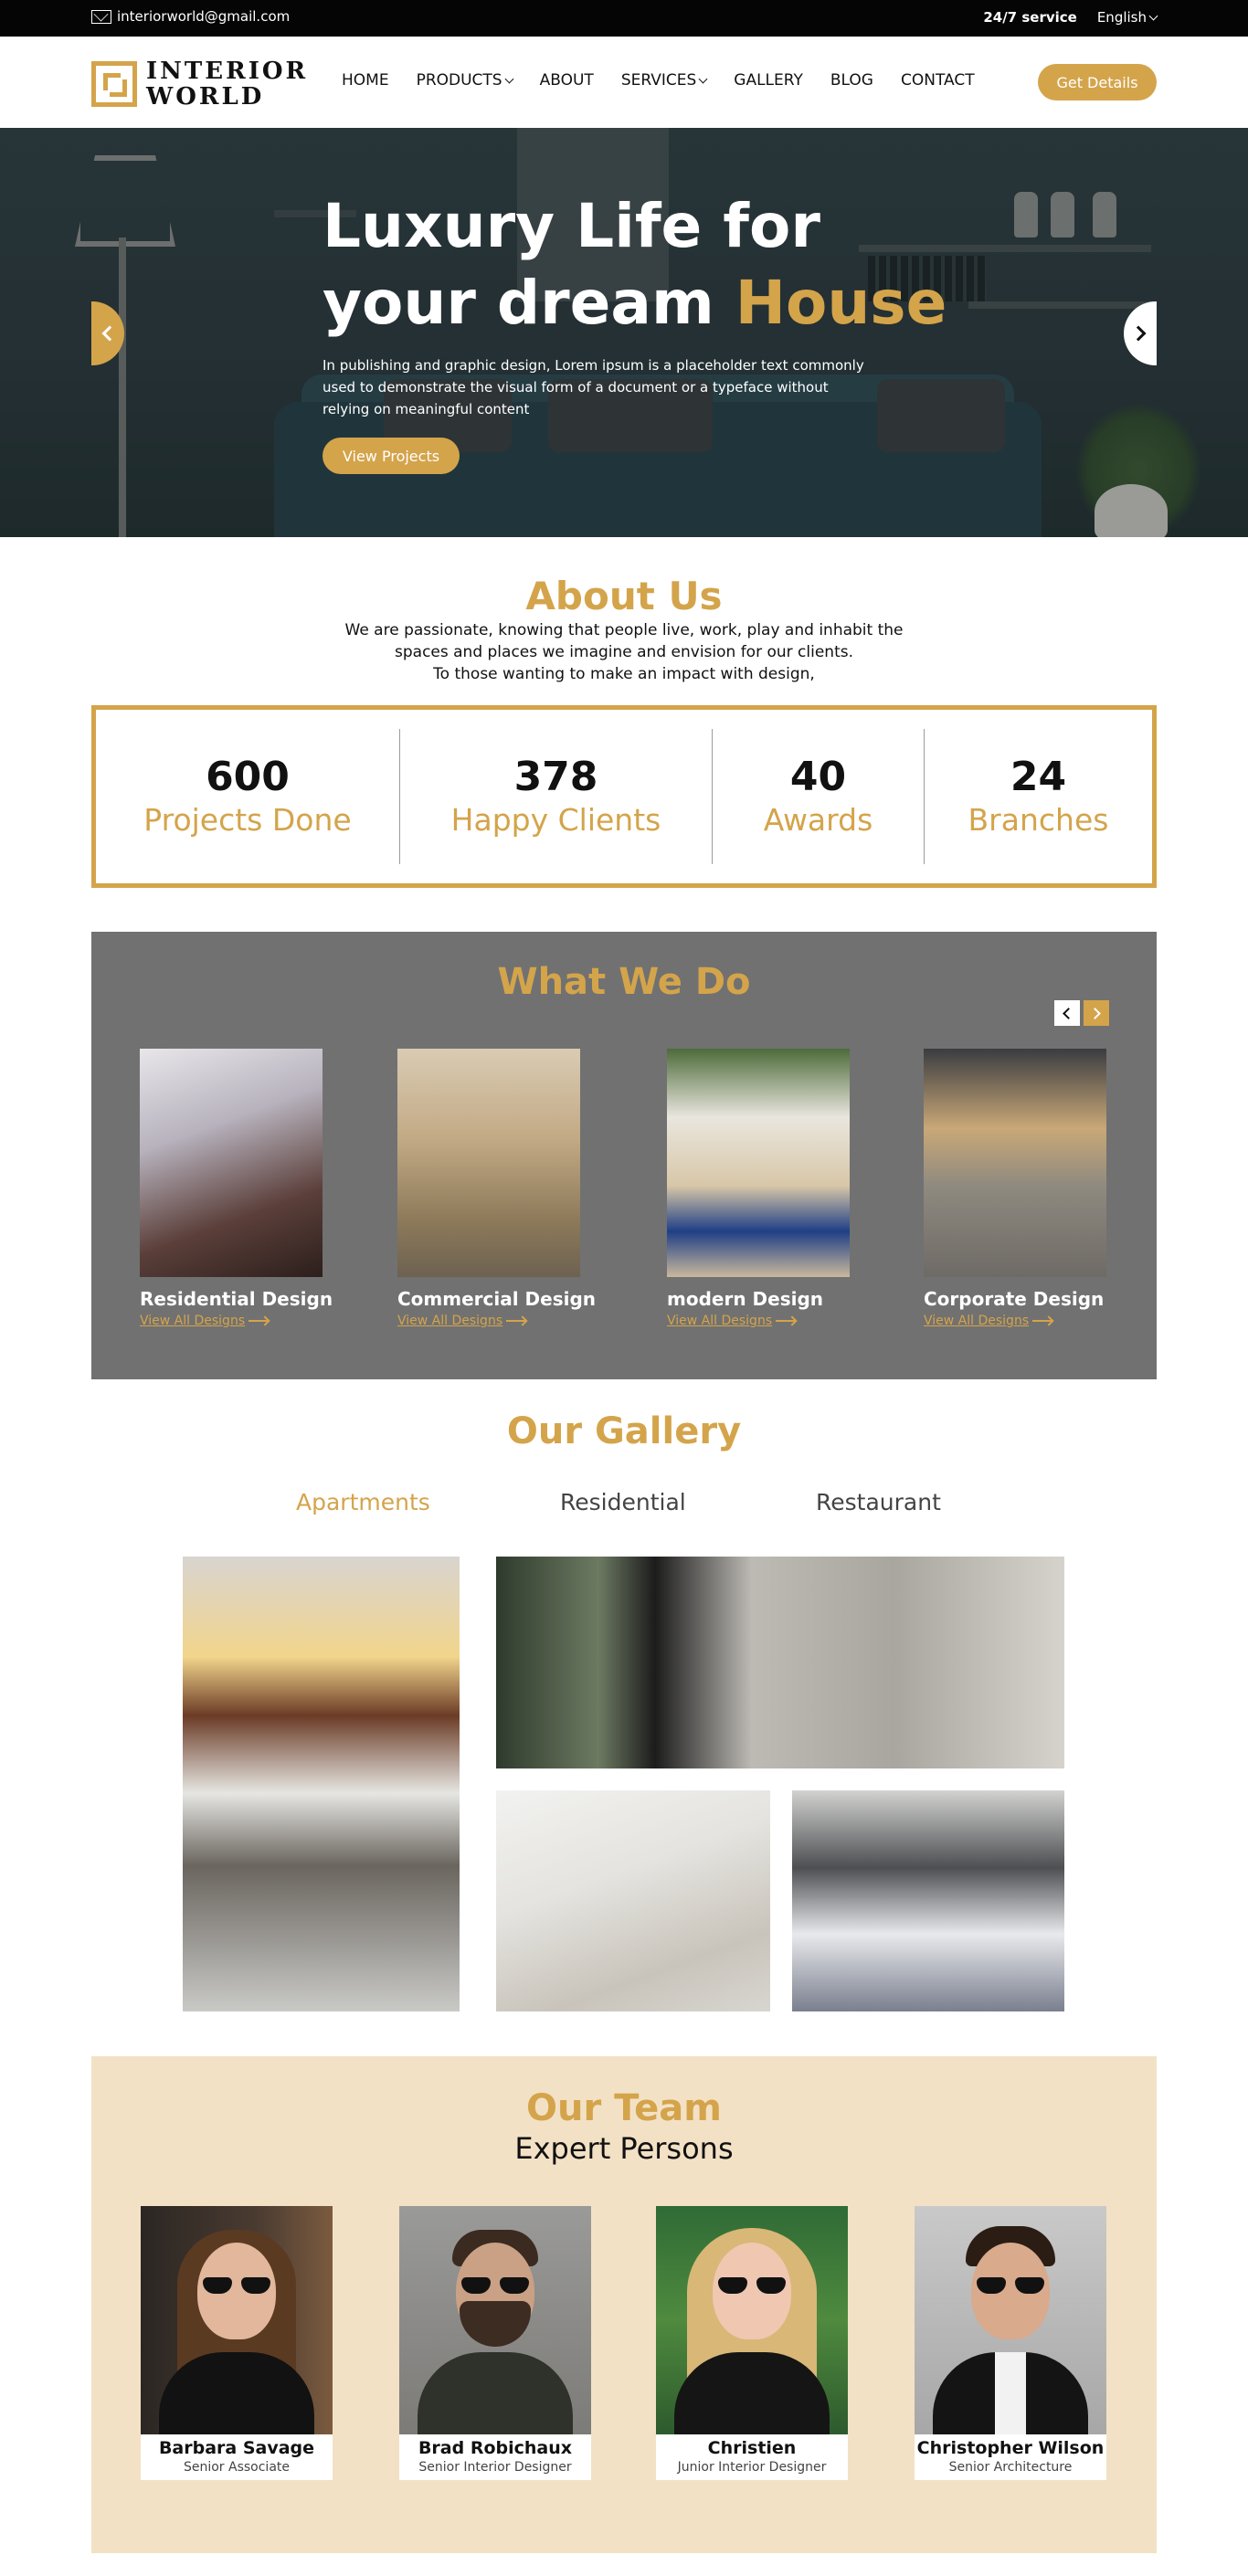  Describe the element at coordinates (248, 796) in the screenshot. I see `stat-projects: 600 Projects Done` at that location.